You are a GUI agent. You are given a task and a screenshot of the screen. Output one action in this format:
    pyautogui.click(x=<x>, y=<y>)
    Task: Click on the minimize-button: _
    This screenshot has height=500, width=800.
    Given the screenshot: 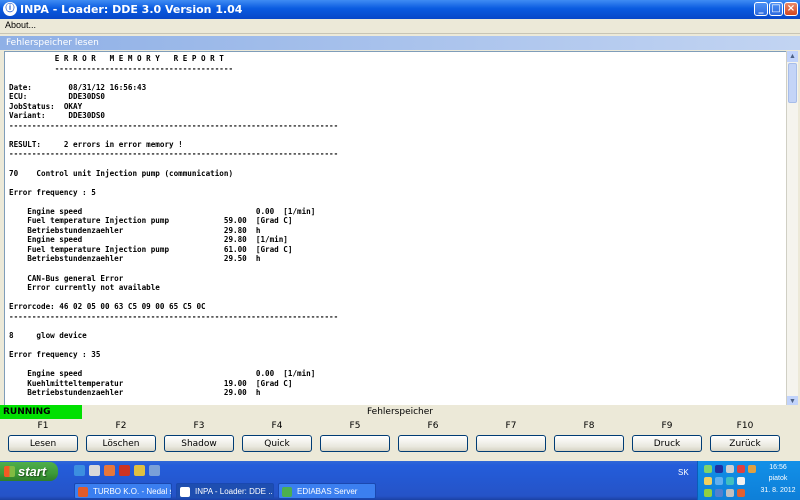 What is the action you would take?
    pyautogui.click(x=761, y=9)
    